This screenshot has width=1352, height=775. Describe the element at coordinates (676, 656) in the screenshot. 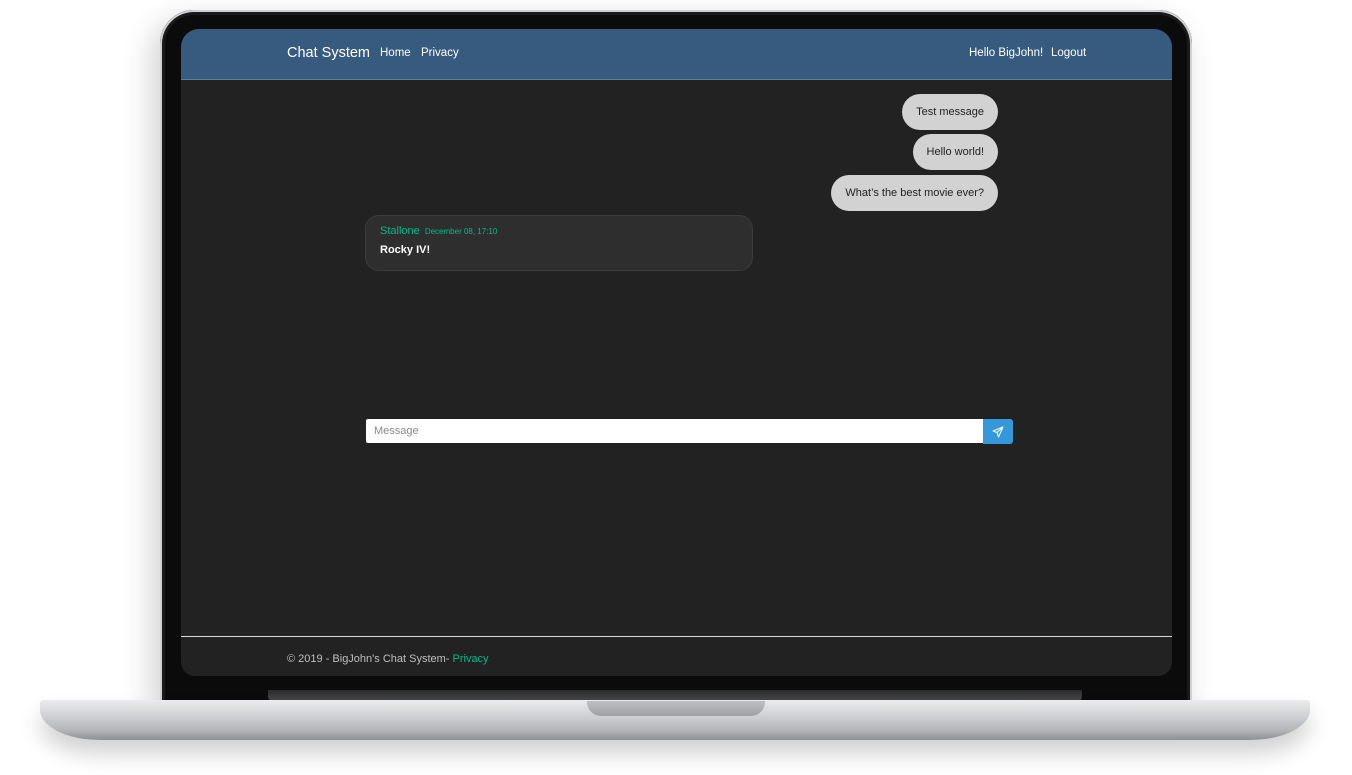

I see `footer: © 2019 - BigJohn's Chat System- Privacy` at that location.